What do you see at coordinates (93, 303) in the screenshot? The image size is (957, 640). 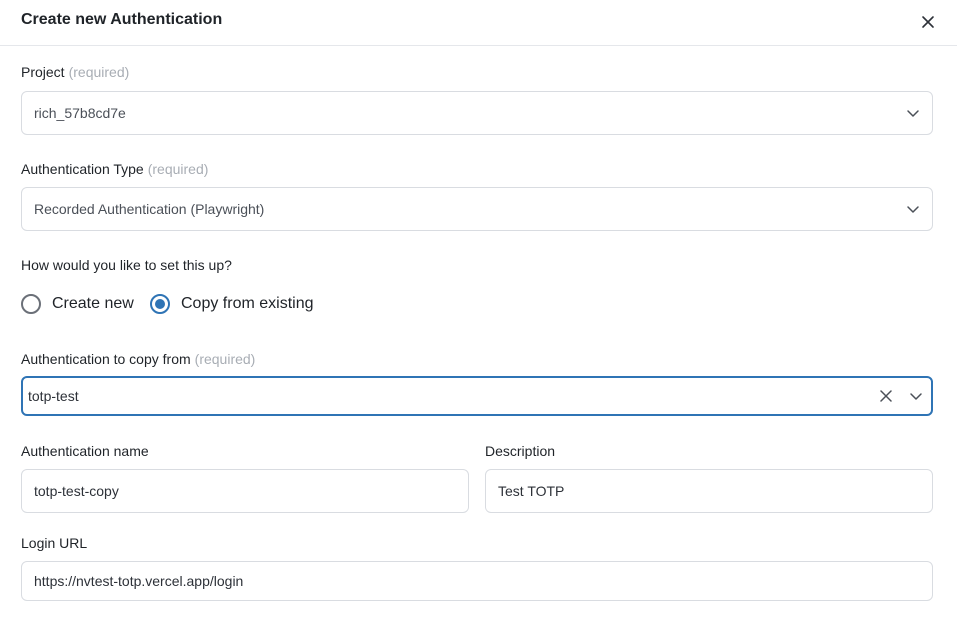 I see `radio-create-new-label: Create new` at bounding box center [93, 303].